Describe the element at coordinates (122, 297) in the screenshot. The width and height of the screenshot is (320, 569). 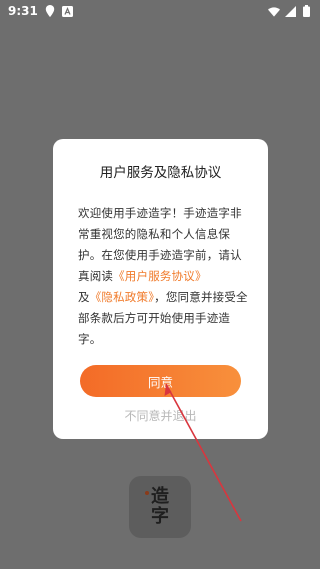
I see `privacy-policy-link: 《隐私政策》` at that location.